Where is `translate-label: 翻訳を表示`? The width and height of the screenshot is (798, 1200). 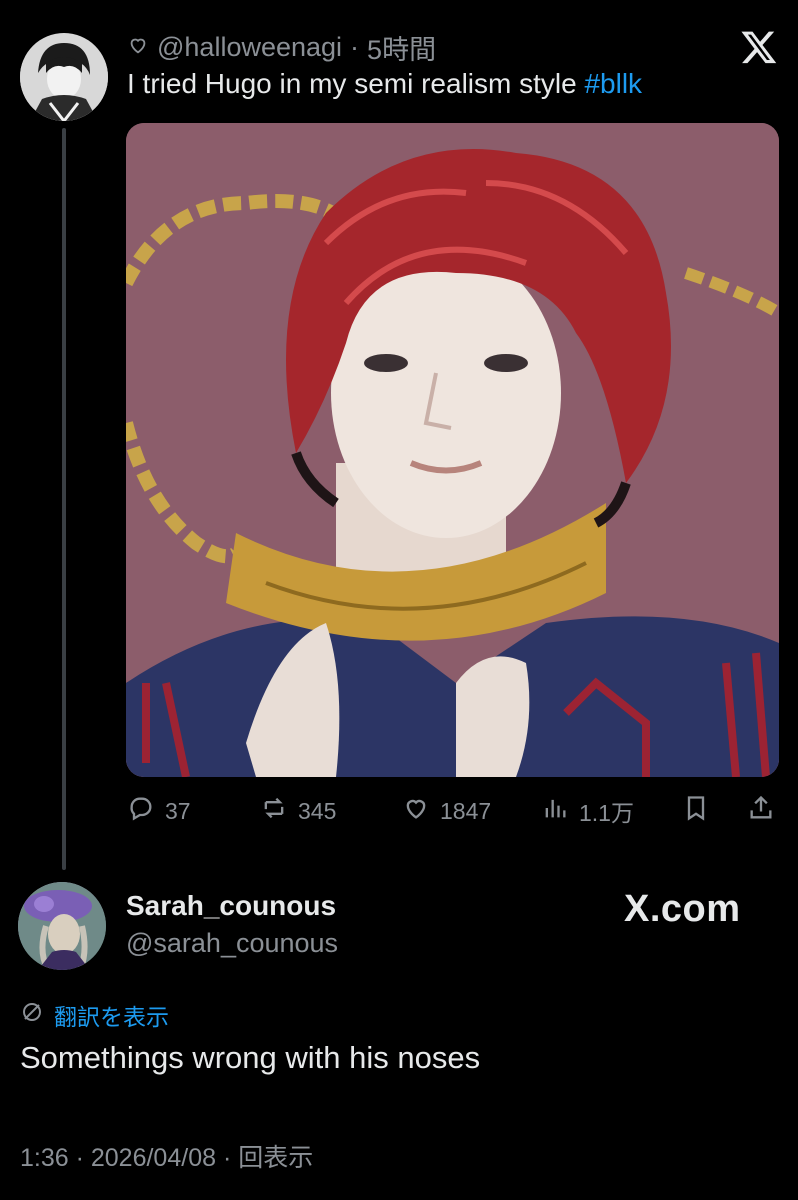
translate-label: 翻訳を表示 is located at coordinates (111, 1017).